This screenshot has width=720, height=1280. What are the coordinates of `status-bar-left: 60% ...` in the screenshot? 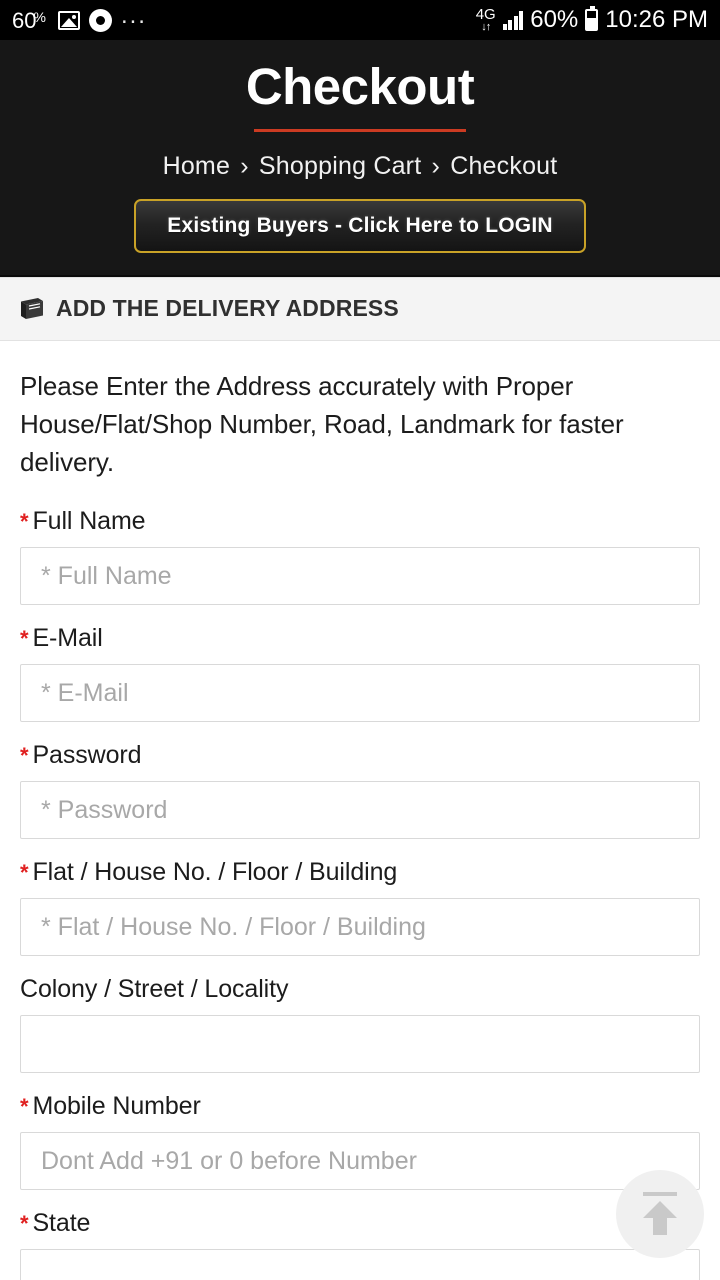 It's located at (244, 18).